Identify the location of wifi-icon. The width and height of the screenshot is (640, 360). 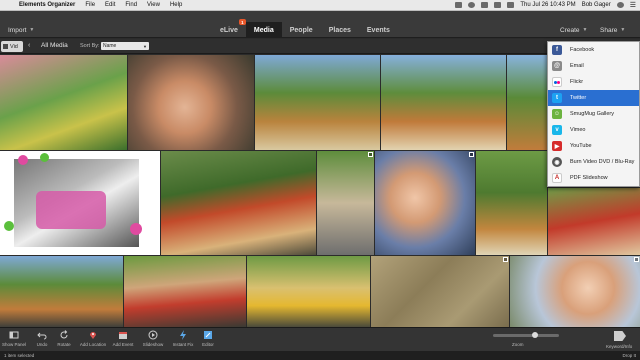
(485, 5).